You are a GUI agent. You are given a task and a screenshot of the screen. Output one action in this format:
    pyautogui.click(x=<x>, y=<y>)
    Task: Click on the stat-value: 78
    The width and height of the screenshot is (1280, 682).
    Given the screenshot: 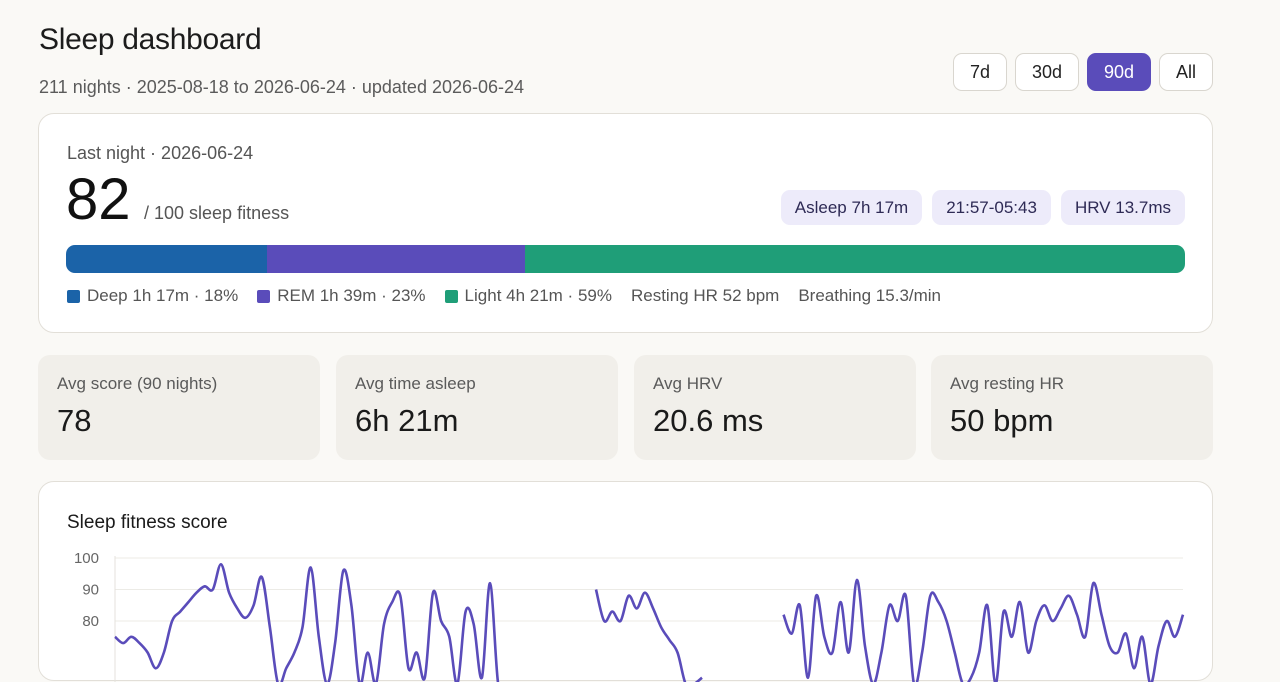 What is the action you would take?
    pyautogui.click(x=74, y=420)
    